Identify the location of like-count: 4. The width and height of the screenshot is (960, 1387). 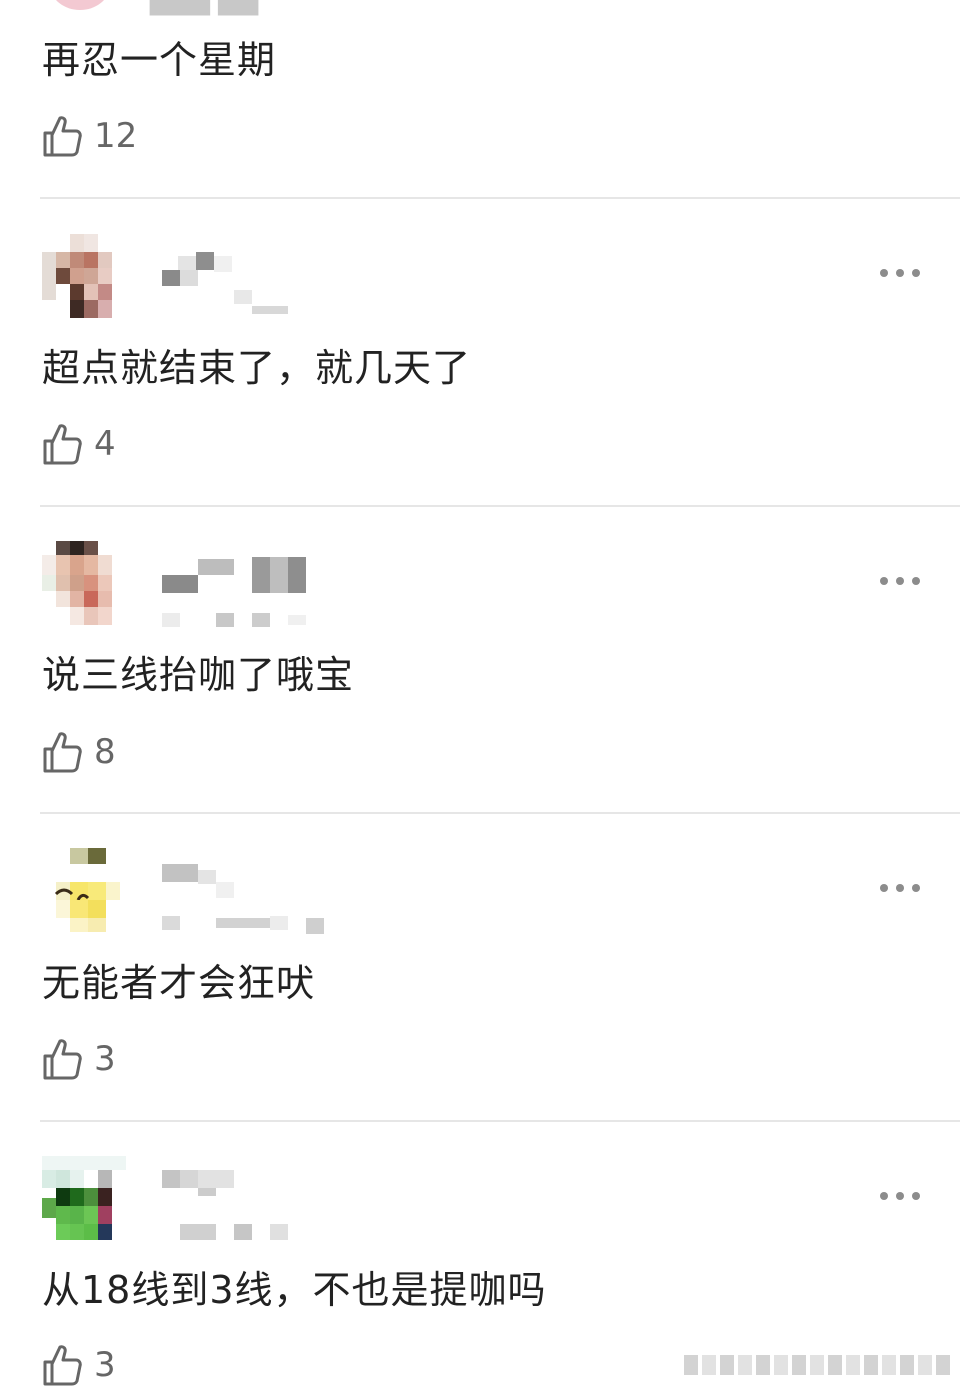
(105, 444).